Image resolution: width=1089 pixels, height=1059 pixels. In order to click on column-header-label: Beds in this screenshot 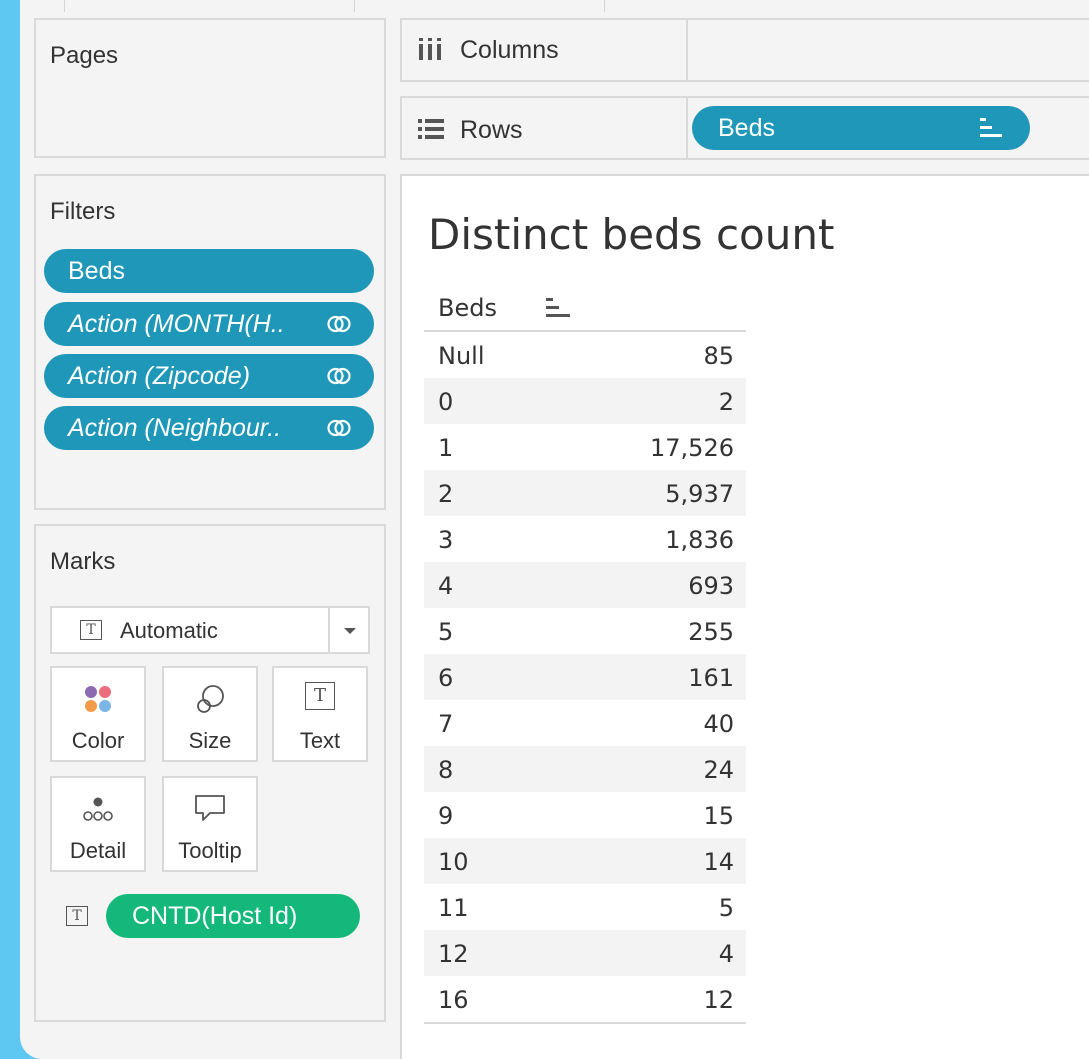, I will do `click(467, 308)`.